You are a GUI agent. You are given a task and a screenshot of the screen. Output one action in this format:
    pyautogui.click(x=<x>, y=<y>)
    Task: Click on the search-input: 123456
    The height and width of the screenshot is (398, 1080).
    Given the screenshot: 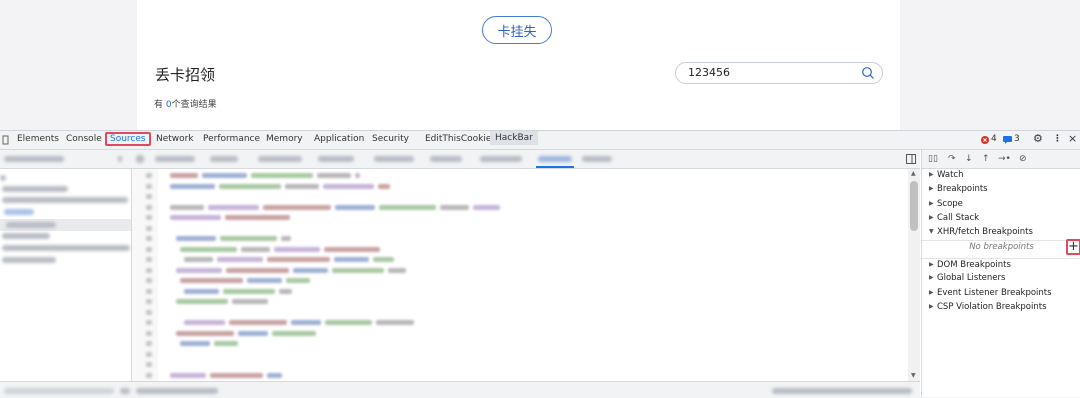 What is the action you would take?
    pyautogui.click(x=779, y=73)
    